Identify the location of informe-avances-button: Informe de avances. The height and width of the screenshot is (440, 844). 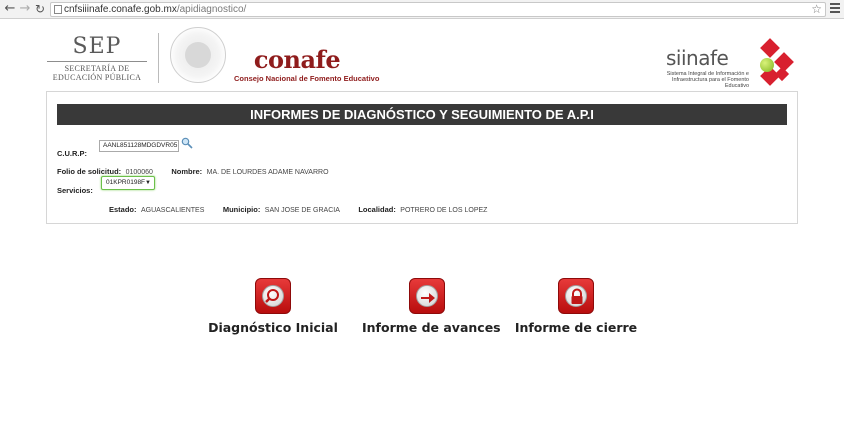
(431, 306).